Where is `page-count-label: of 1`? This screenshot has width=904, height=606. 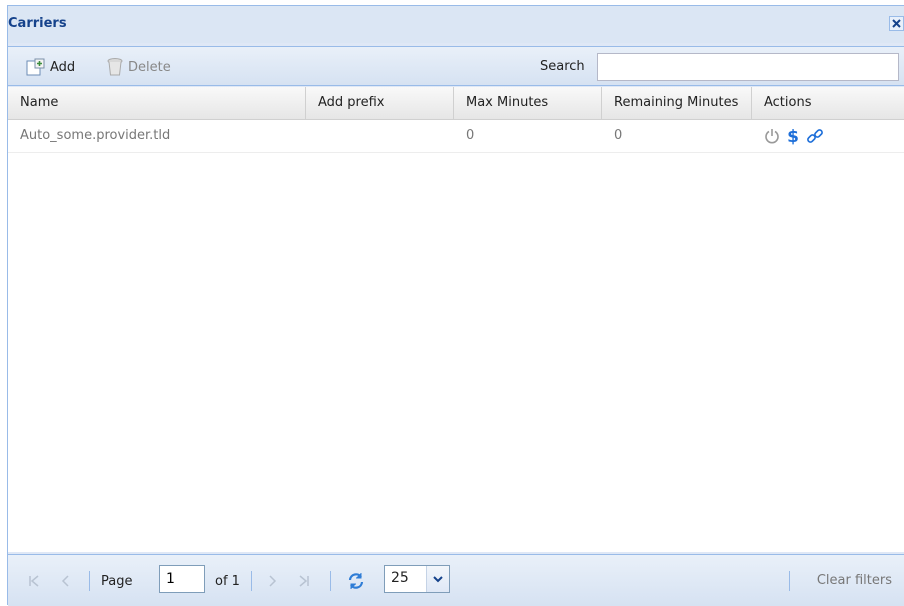
page-count-label: of 1 is located at coordinates (227, 581).